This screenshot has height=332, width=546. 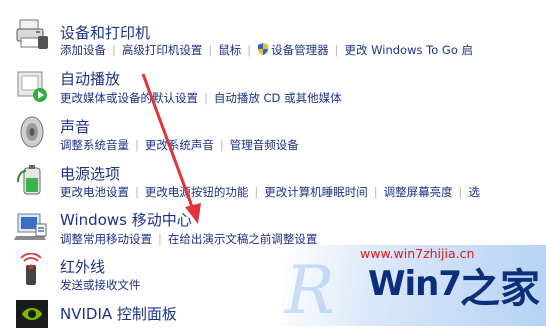 What do you see at coordinates (316, 192) in the screenshot?
I see `link-change-sleep-time: 更改计算机睡眠时间` at bounding box center [316, 192].